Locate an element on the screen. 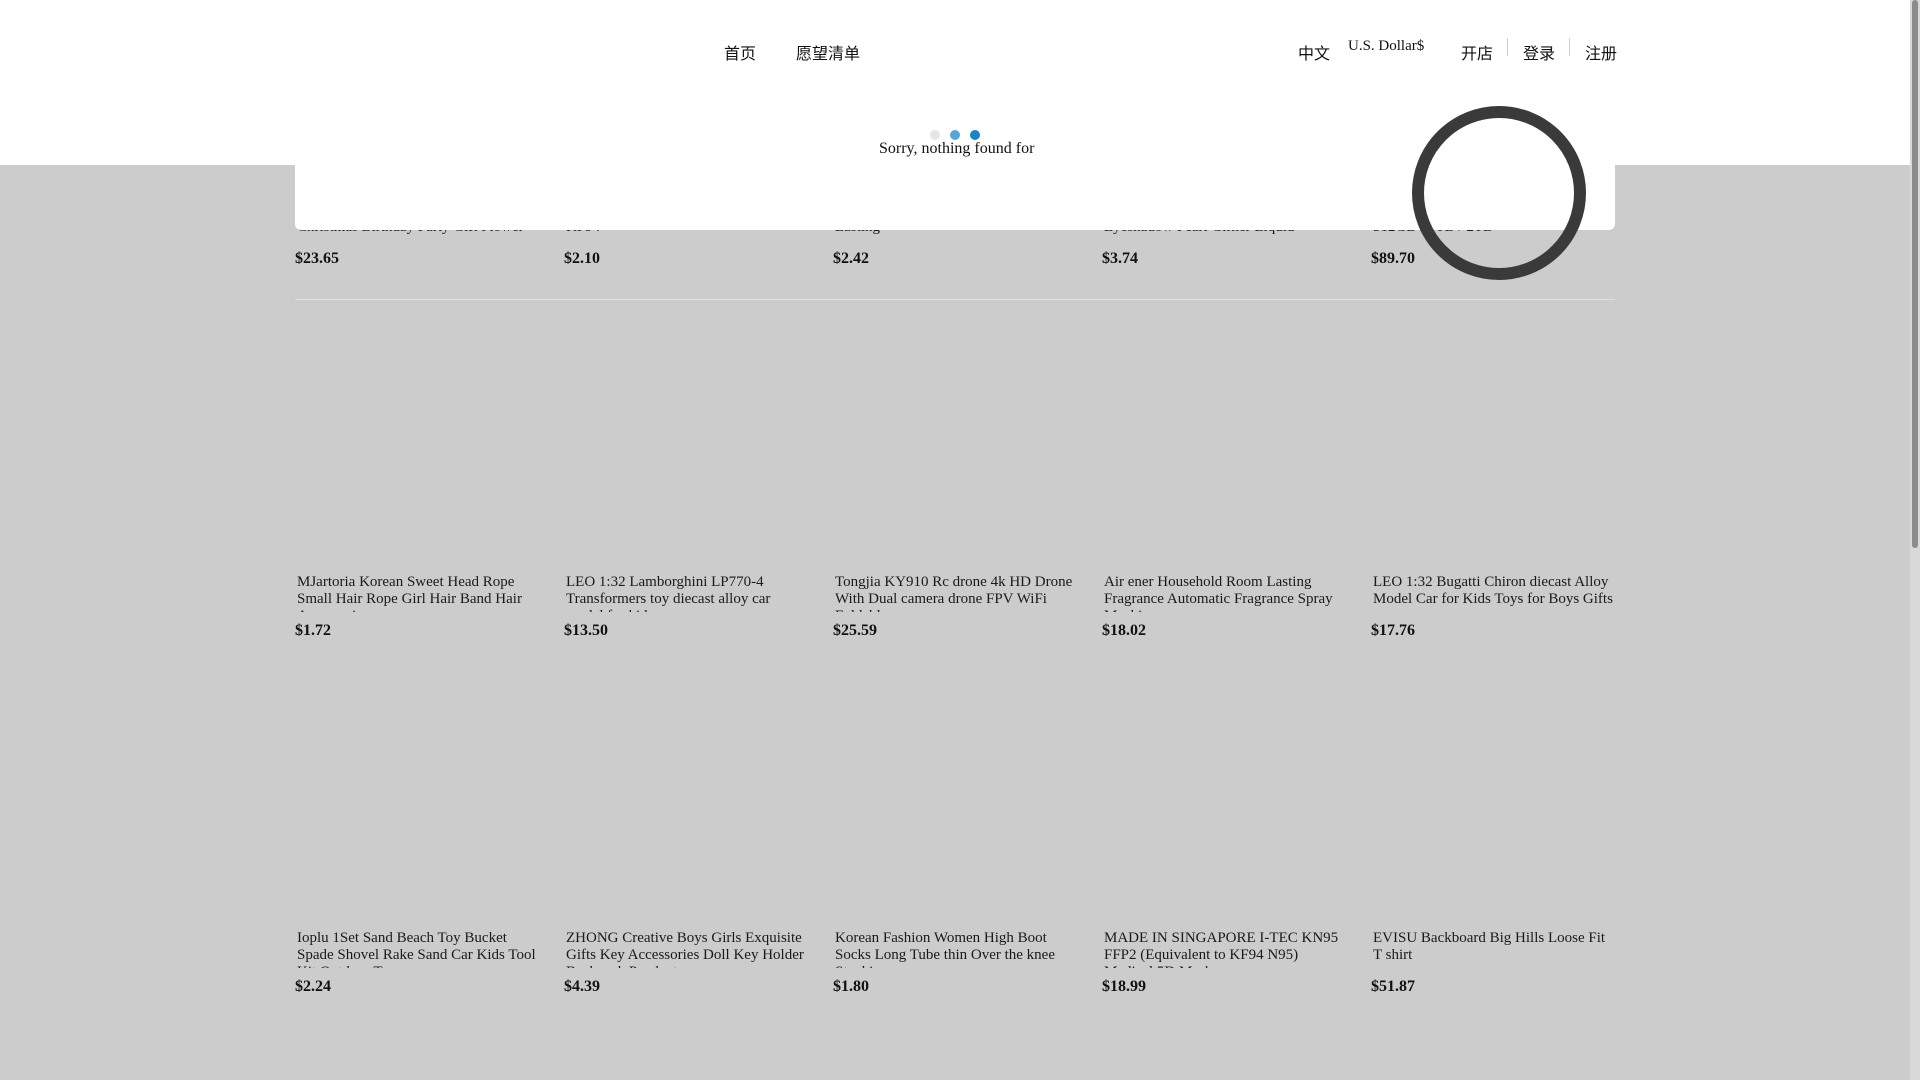 The height and width of the screenshot is (1080, 1920). product-price: $13.50 is located at coordinates (586, 630).